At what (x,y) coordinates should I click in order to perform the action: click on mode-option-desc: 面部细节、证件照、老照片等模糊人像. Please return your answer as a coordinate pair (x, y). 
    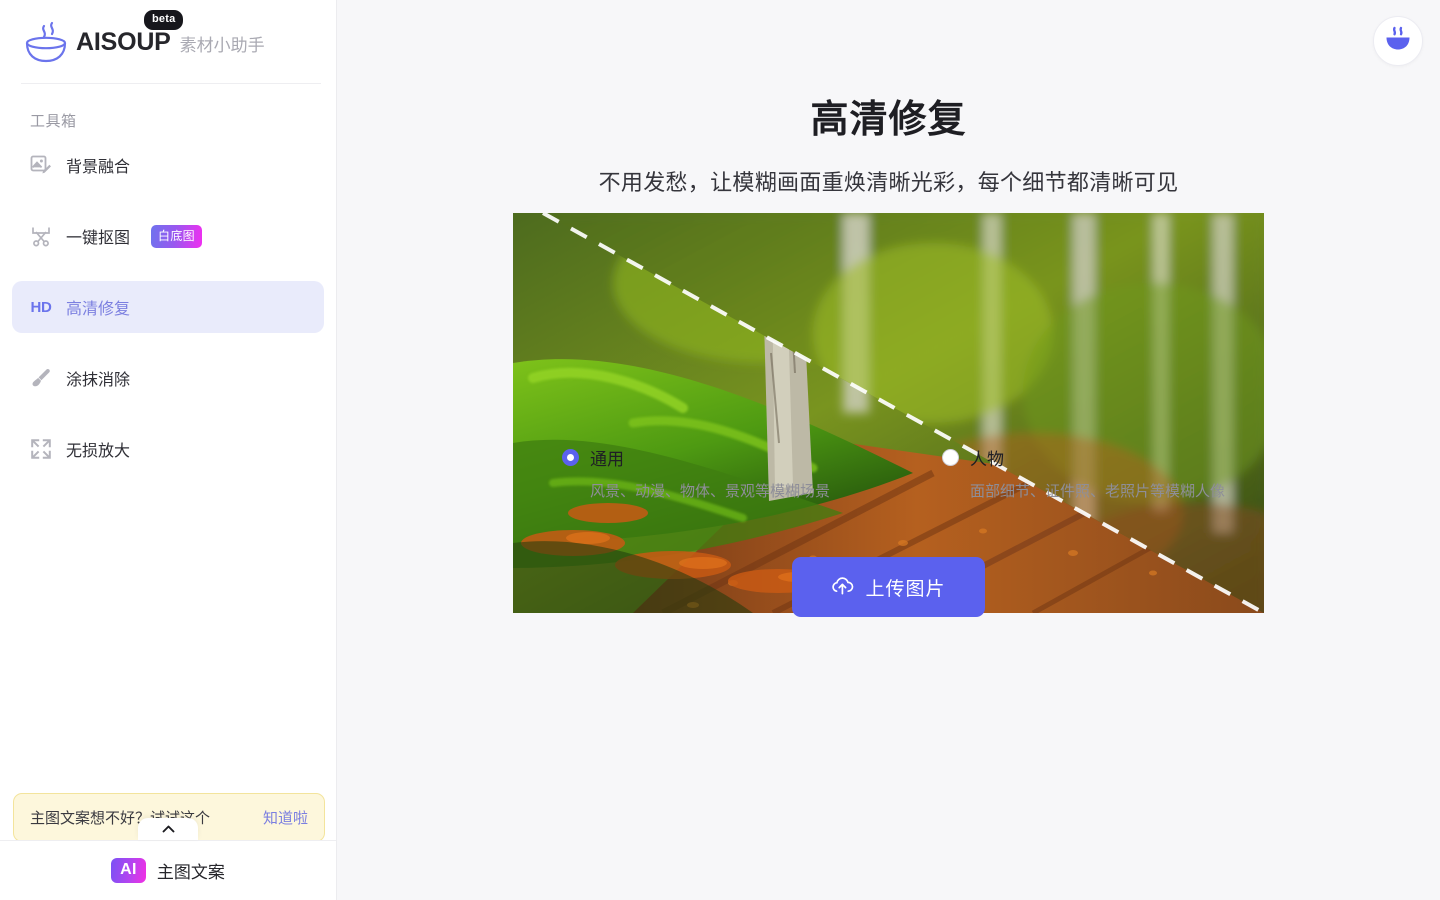
    Looking at the image, I should click on (1098, 491).